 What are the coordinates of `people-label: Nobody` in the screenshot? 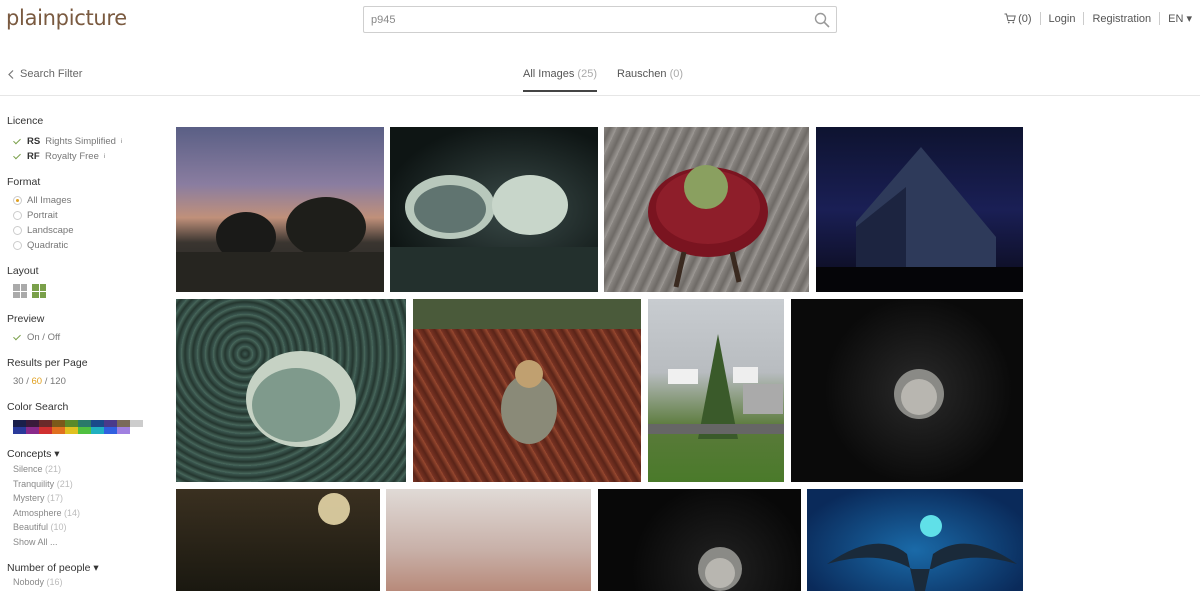 It's located at (29, 582).